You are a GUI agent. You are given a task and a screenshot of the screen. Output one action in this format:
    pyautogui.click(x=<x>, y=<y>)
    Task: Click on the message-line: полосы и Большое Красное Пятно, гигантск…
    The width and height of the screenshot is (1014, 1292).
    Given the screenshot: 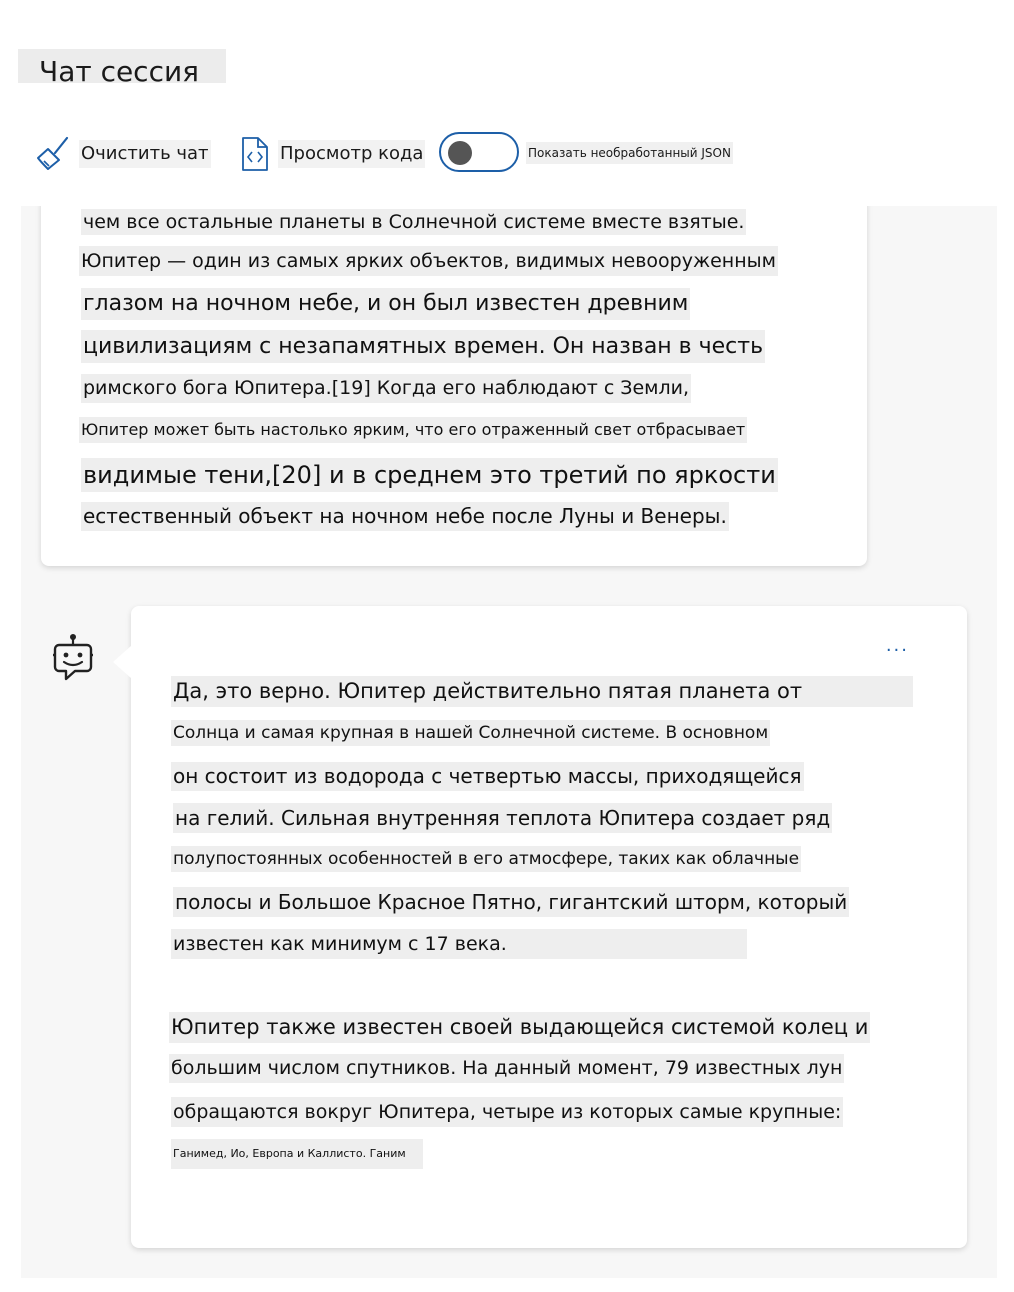 What is the action you would take?
    pyautogui.click(x=511, y=902)
    